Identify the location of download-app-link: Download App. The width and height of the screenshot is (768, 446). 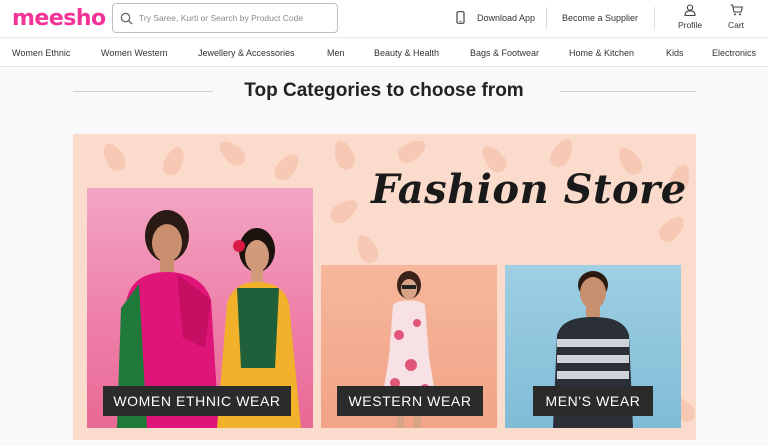
(495, 18).